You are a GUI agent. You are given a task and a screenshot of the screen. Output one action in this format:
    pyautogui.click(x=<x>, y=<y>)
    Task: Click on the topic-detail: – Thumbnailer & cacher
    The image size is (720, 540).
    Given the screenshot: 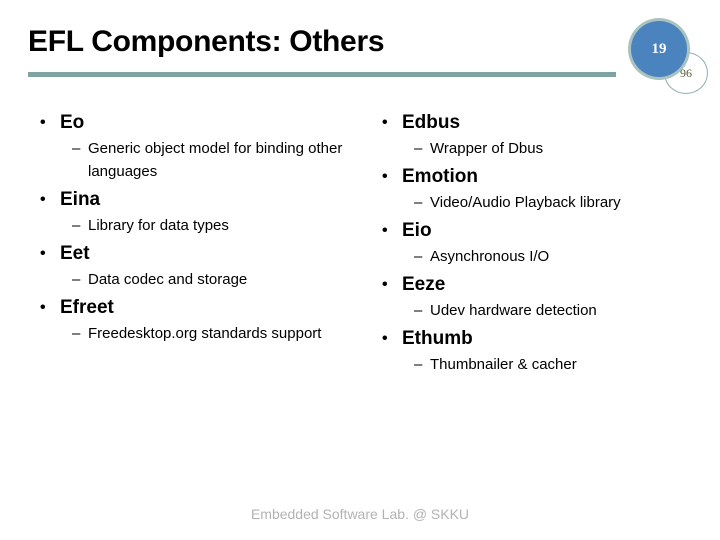 What is the action you would take?
    pyautogui.click(x=547, y=364)
    